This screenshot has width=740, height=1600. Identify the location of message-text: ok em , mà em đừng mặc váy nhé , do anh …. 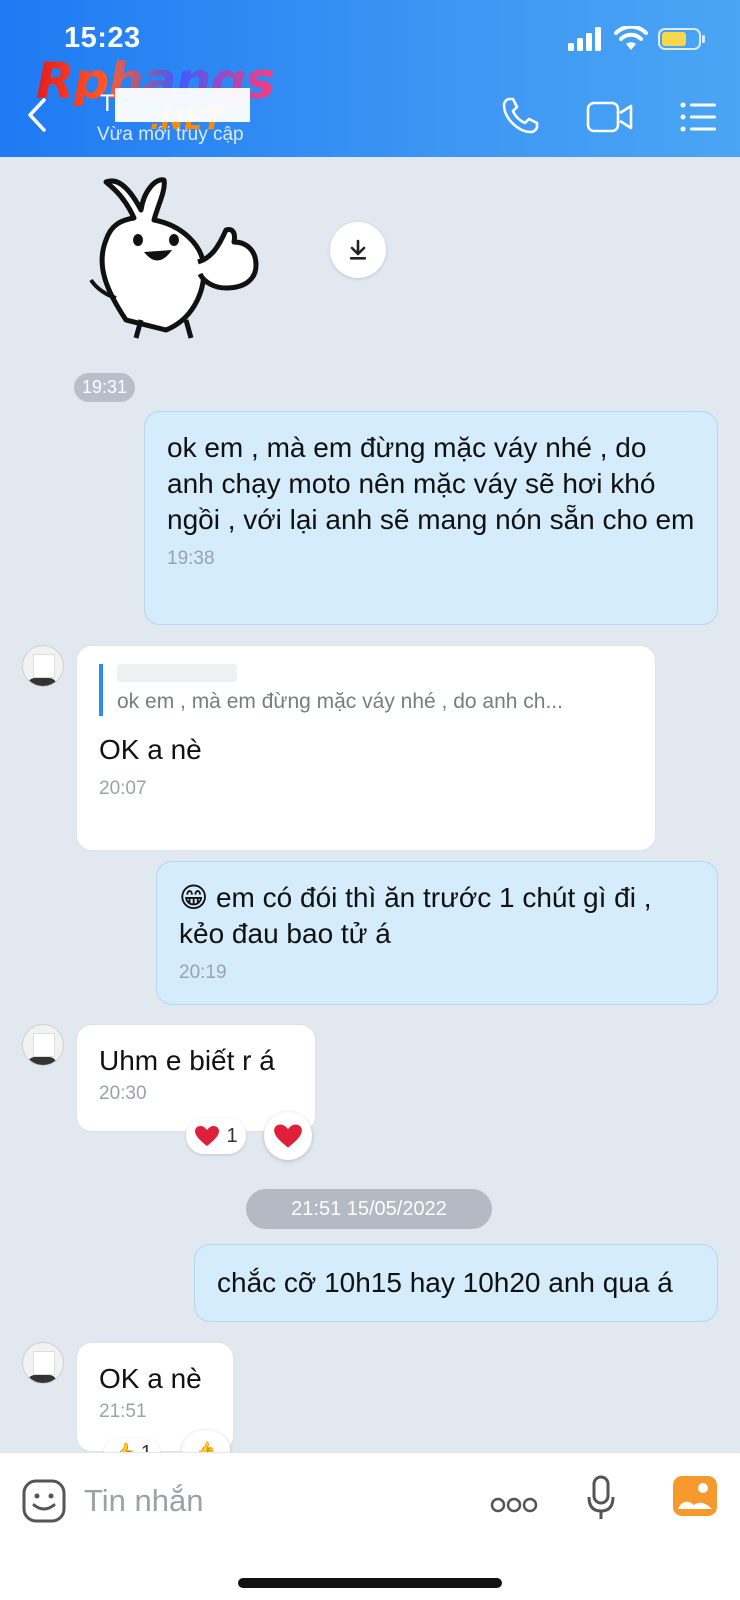
(431, 483).